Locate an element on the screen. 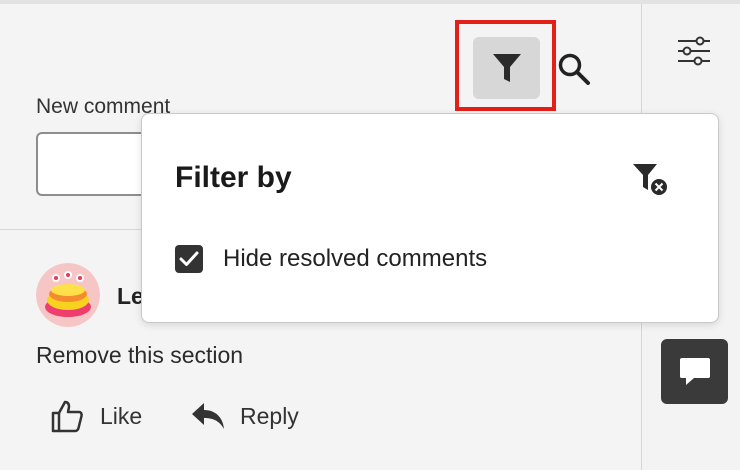 Image resolution: width=740 pixels, height=470 pixels. like-button: Like is located at coordinates (96, 416).